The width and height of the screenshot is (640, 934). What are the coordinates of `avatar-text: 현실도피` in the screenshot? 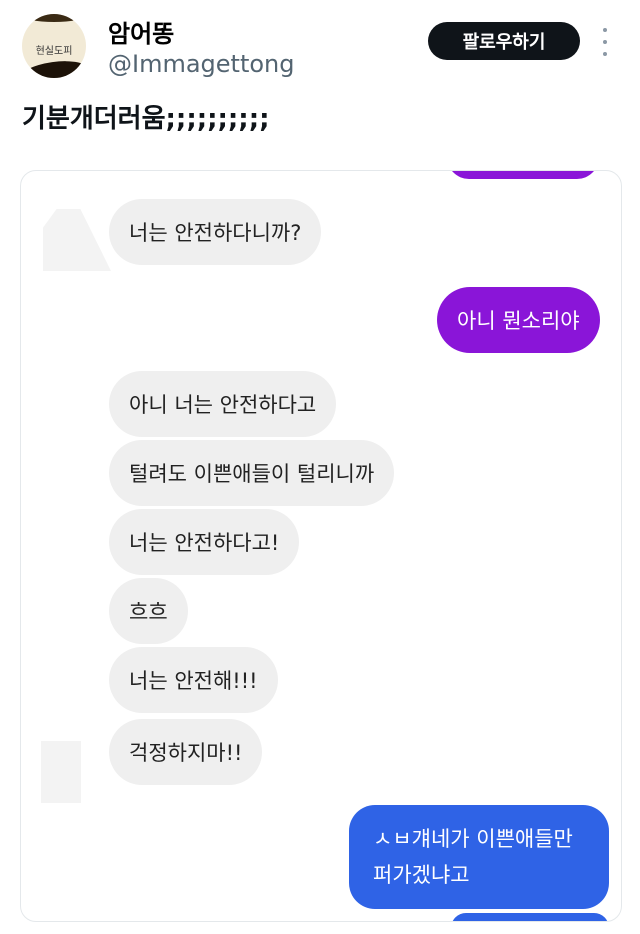 It's located at (54, 51).